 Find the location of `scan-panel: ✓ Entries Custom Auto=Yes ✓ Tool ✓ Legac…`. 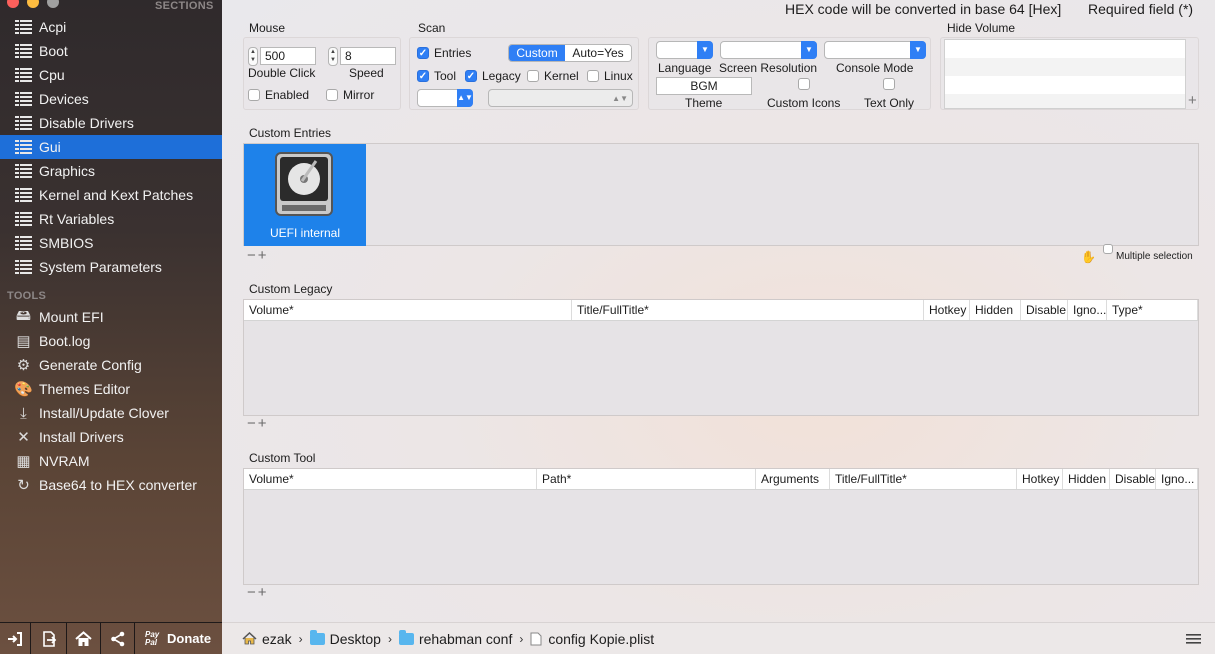

scan-panel: ✓ Entries Custom Auto=Yes ✓ Tool ✓ Legac… is located at coordinates (524, 73).